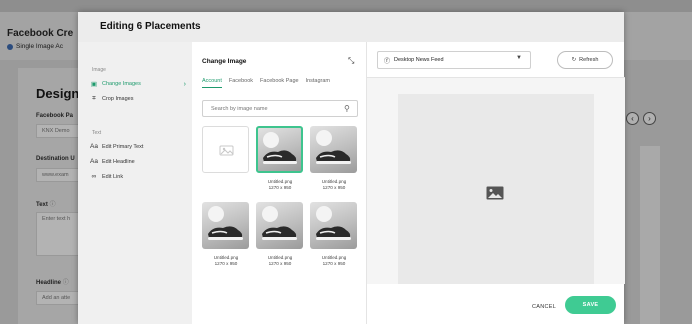 This screenshot has height=324, width=692. What do you see at coordinates (55, 116) in the screenshot?
I see `field-label-facebook-page: Facebook Pa` at bounding box center [55, 116].